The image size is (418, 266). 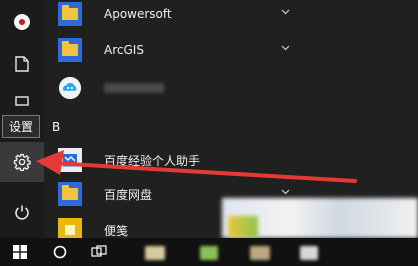 I want to click on user-account-button, so click(x=22, y=22).